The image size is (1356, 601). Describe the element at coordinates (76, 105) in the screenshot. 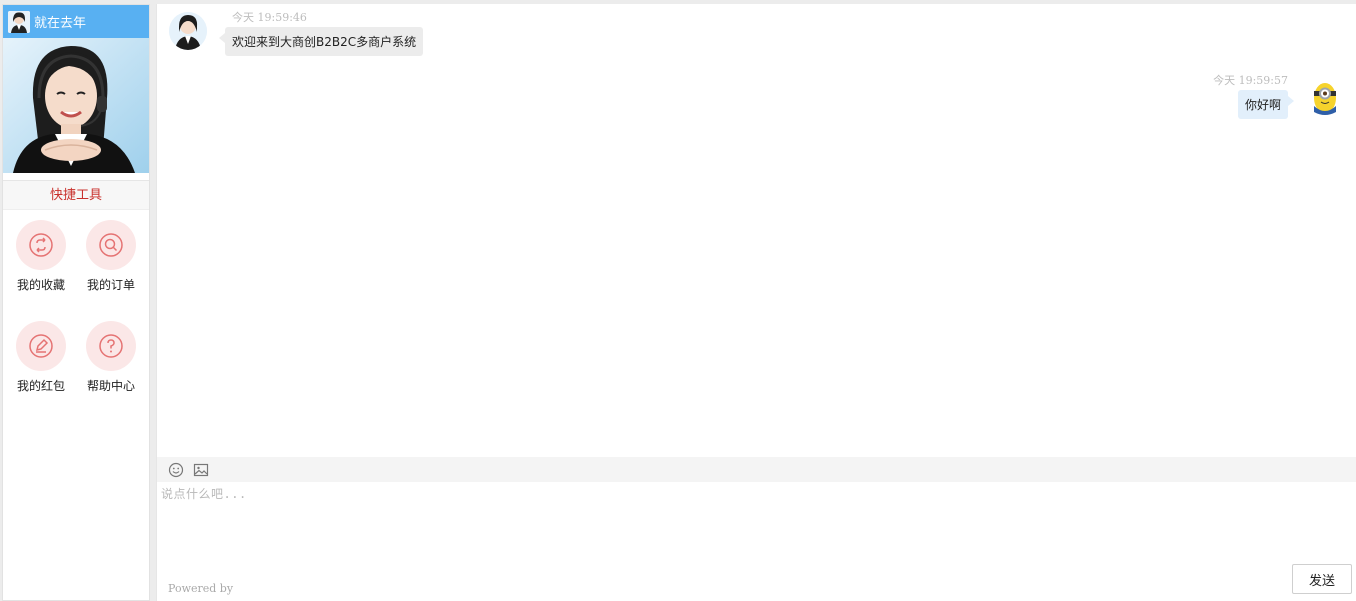

I see `agent-photo` at that location.